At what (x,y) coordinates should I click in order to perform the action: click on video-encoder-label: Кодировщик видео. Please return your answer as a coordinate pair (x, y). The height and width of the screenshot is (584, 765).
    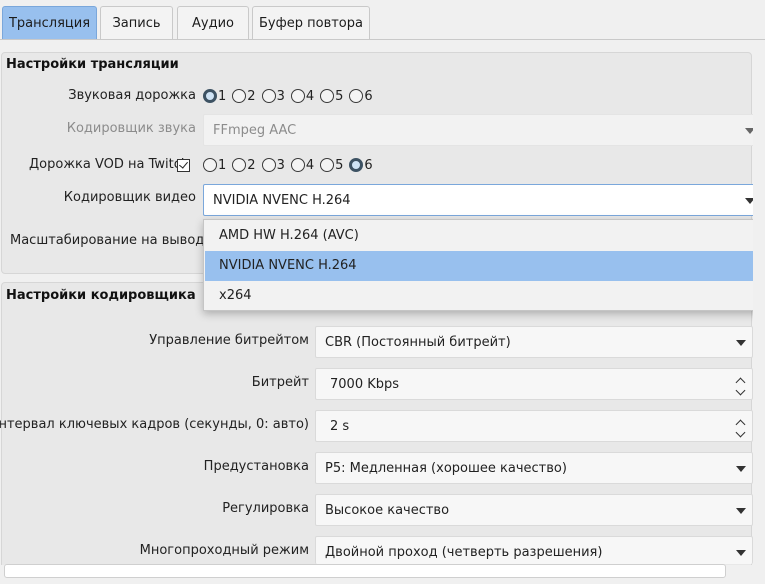
    Looking at the image, I should click on (129, 197).